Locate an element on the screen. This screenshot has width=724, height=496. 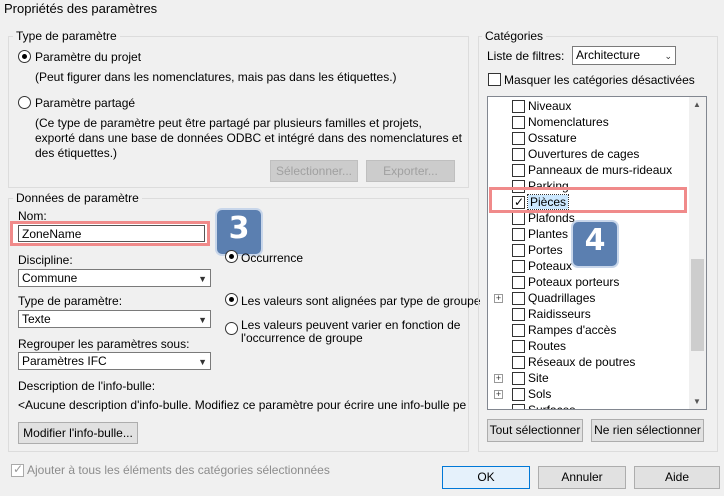
hide-disabled-checkbox is located at coordinates (494, 79).